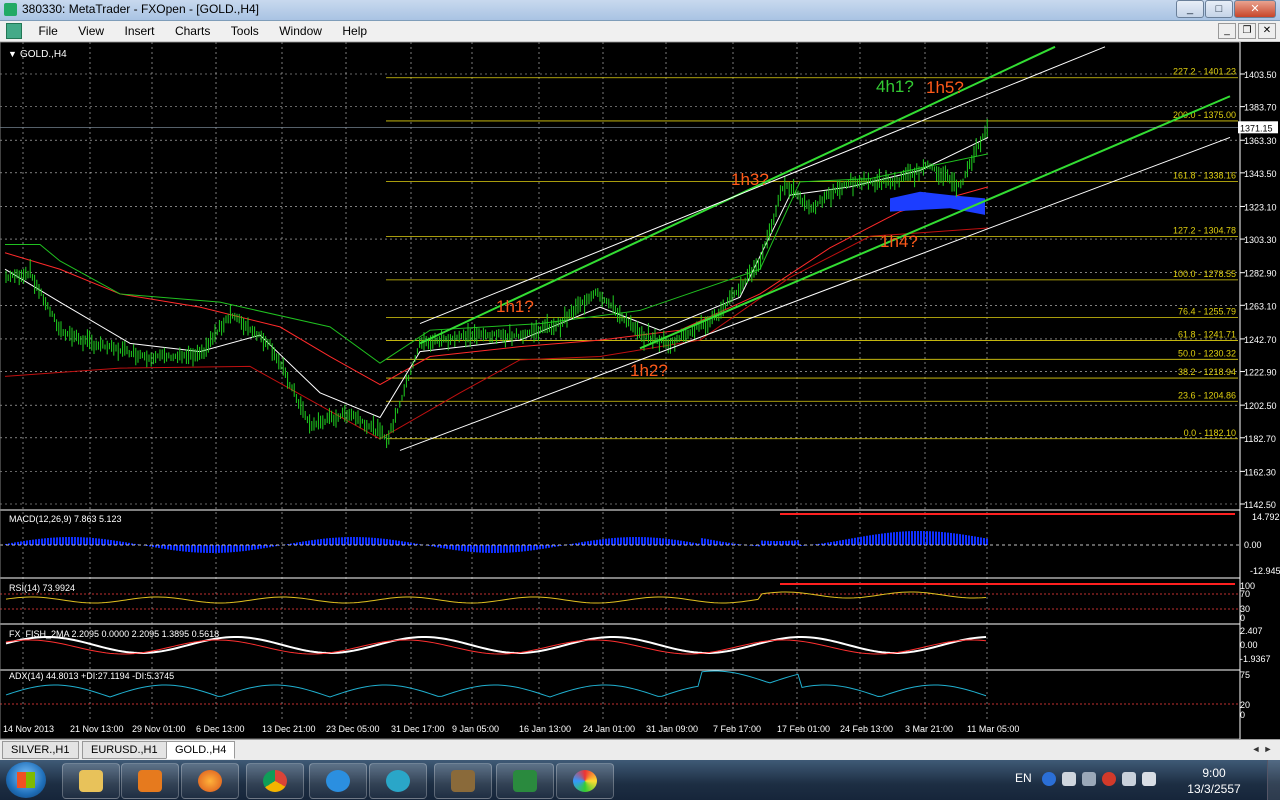  What do you see at coordinates (418, 729) in the screenshot?
I see `time-axis-label: 31 Dec 17:00` at bounding box center [418, 729].